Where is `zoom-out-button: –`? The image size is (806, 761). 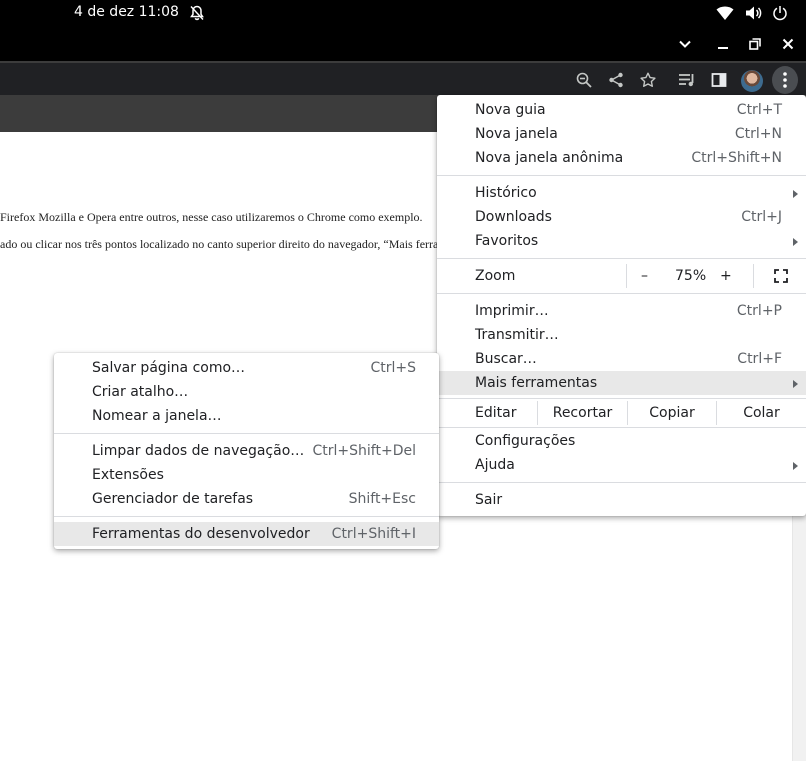
zoom-out-button: – is located at coordinates (644, 276).